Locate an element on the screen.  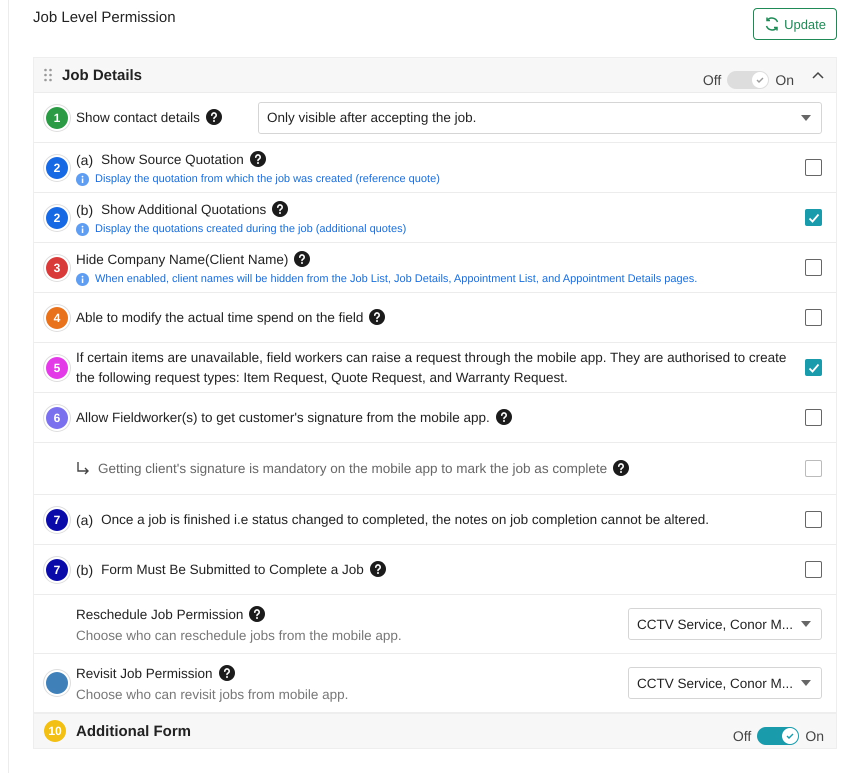
permission-description: Choose who can revisit jobs from mobile app. is located at coordinates (213, 694).